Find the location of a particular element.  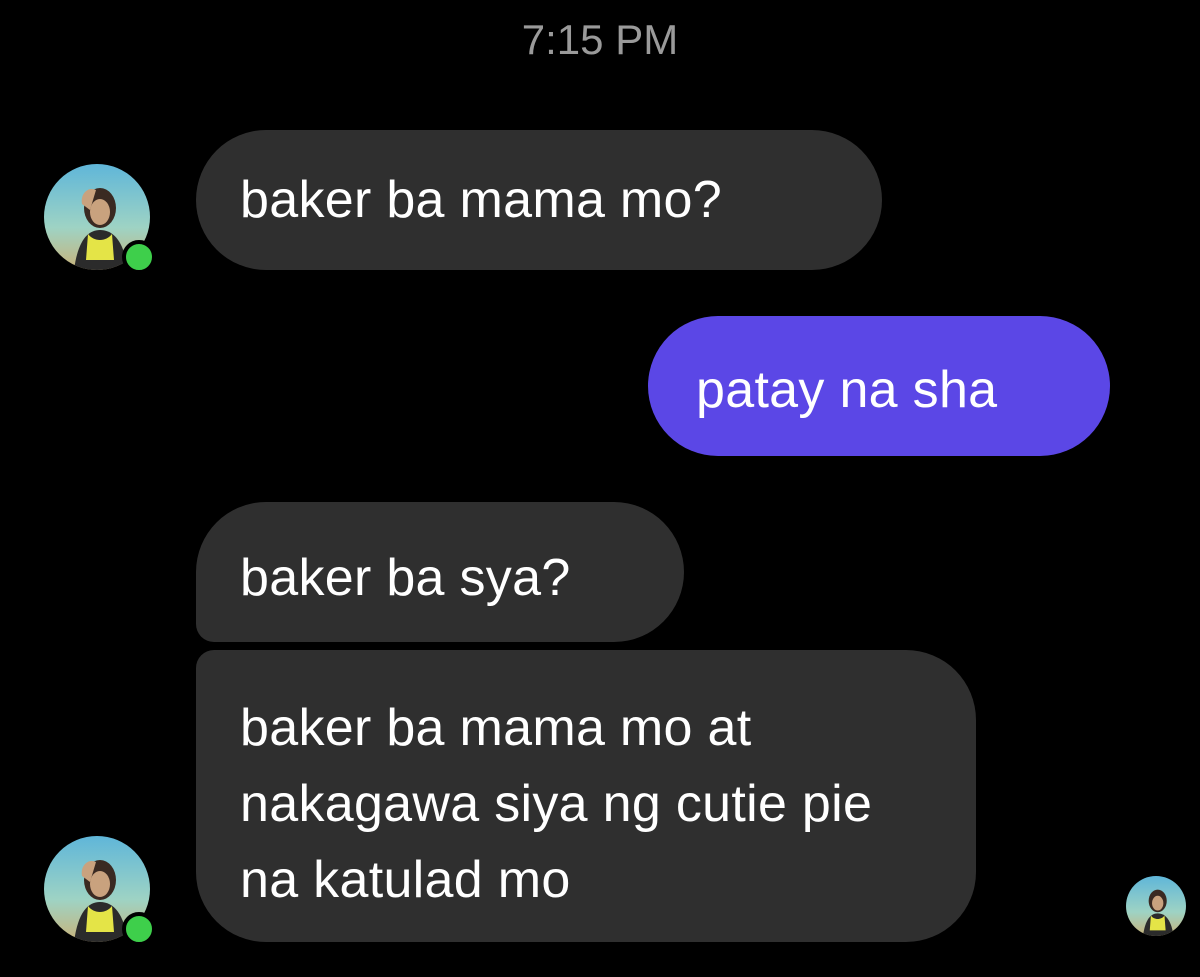

message-bubble-outgoing: patay na sha is located at coordinates (879, 386).